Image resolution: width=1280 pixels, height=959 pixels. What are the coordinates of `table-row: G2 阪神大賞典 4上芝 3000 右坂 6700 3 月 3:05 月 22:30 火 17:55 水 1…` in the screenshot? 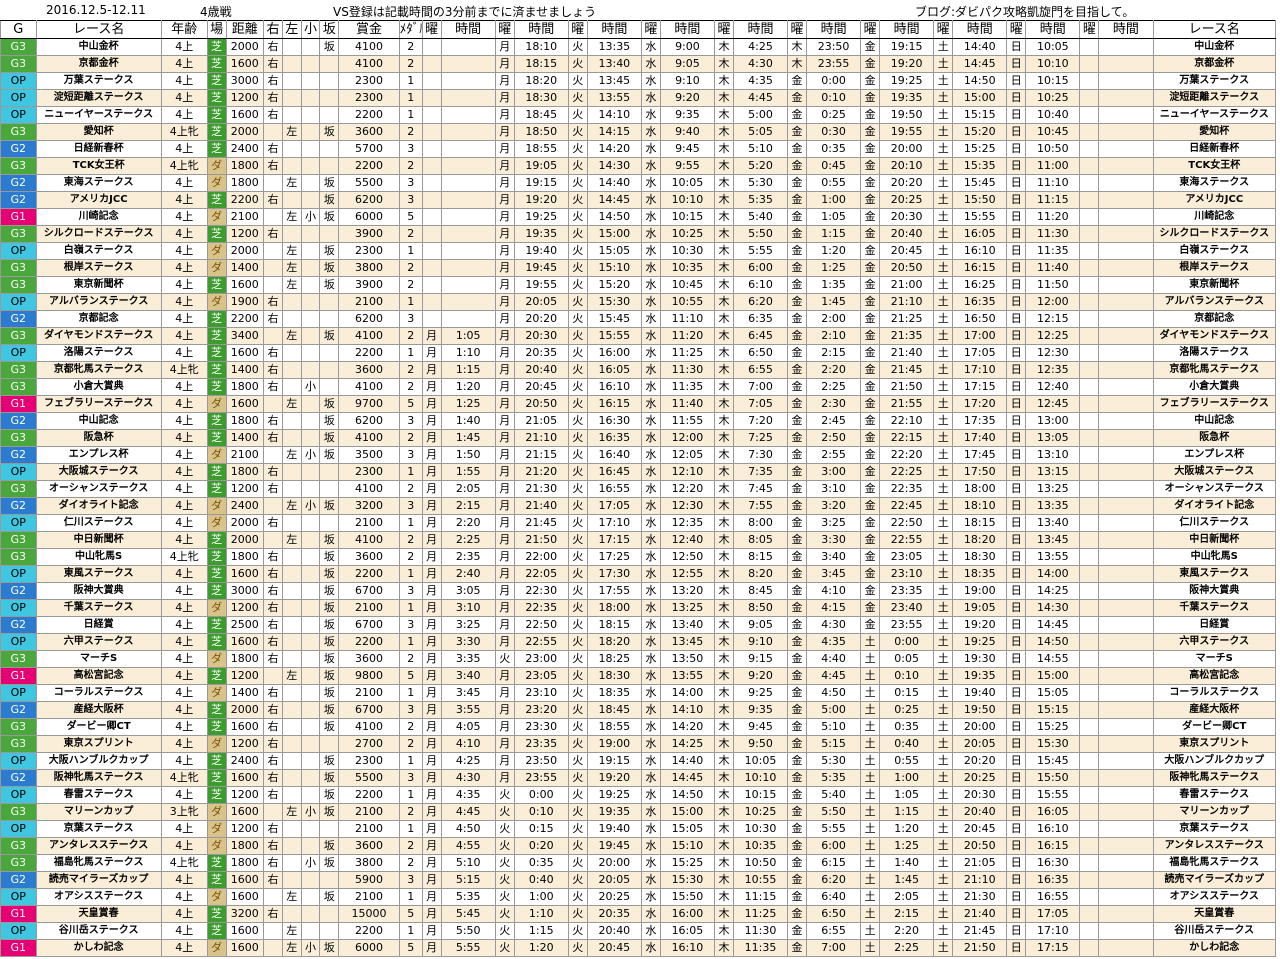 It's located at (638, 591).